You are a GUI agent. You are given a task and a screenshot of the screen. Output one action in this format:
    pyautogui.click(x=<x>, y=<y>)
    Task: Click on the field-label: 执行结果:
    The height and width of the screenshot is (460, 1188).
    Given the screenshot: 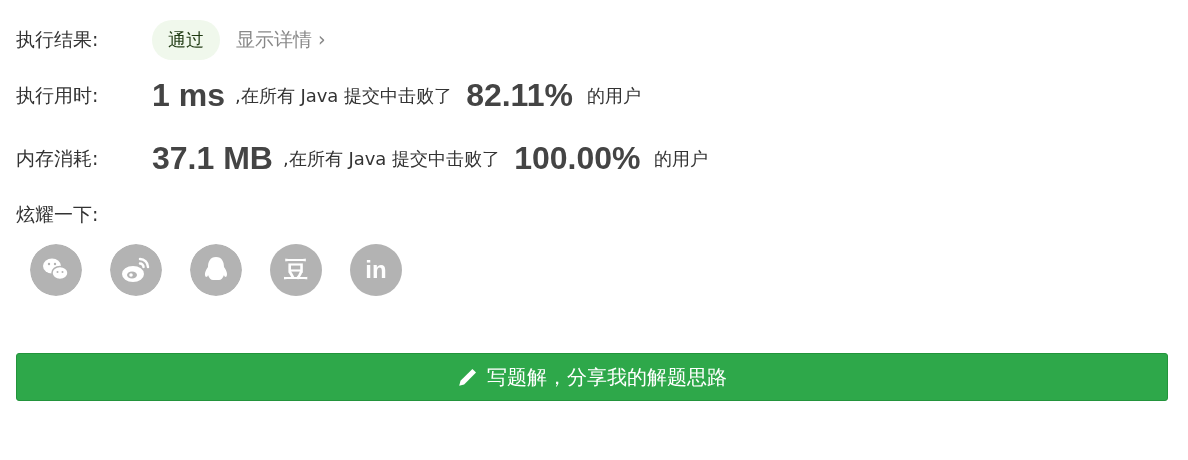 What is the action you would take?
    pyautogui.click(x=58, y=39)
    